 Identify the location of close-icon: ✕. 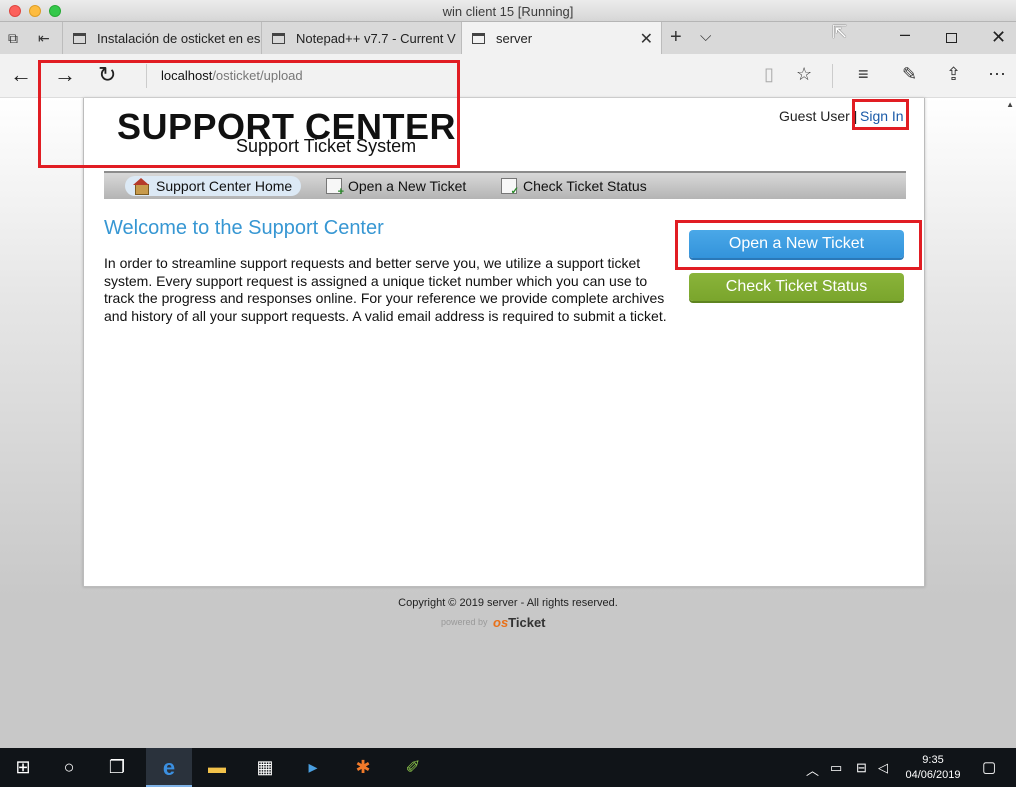
(998, 37).